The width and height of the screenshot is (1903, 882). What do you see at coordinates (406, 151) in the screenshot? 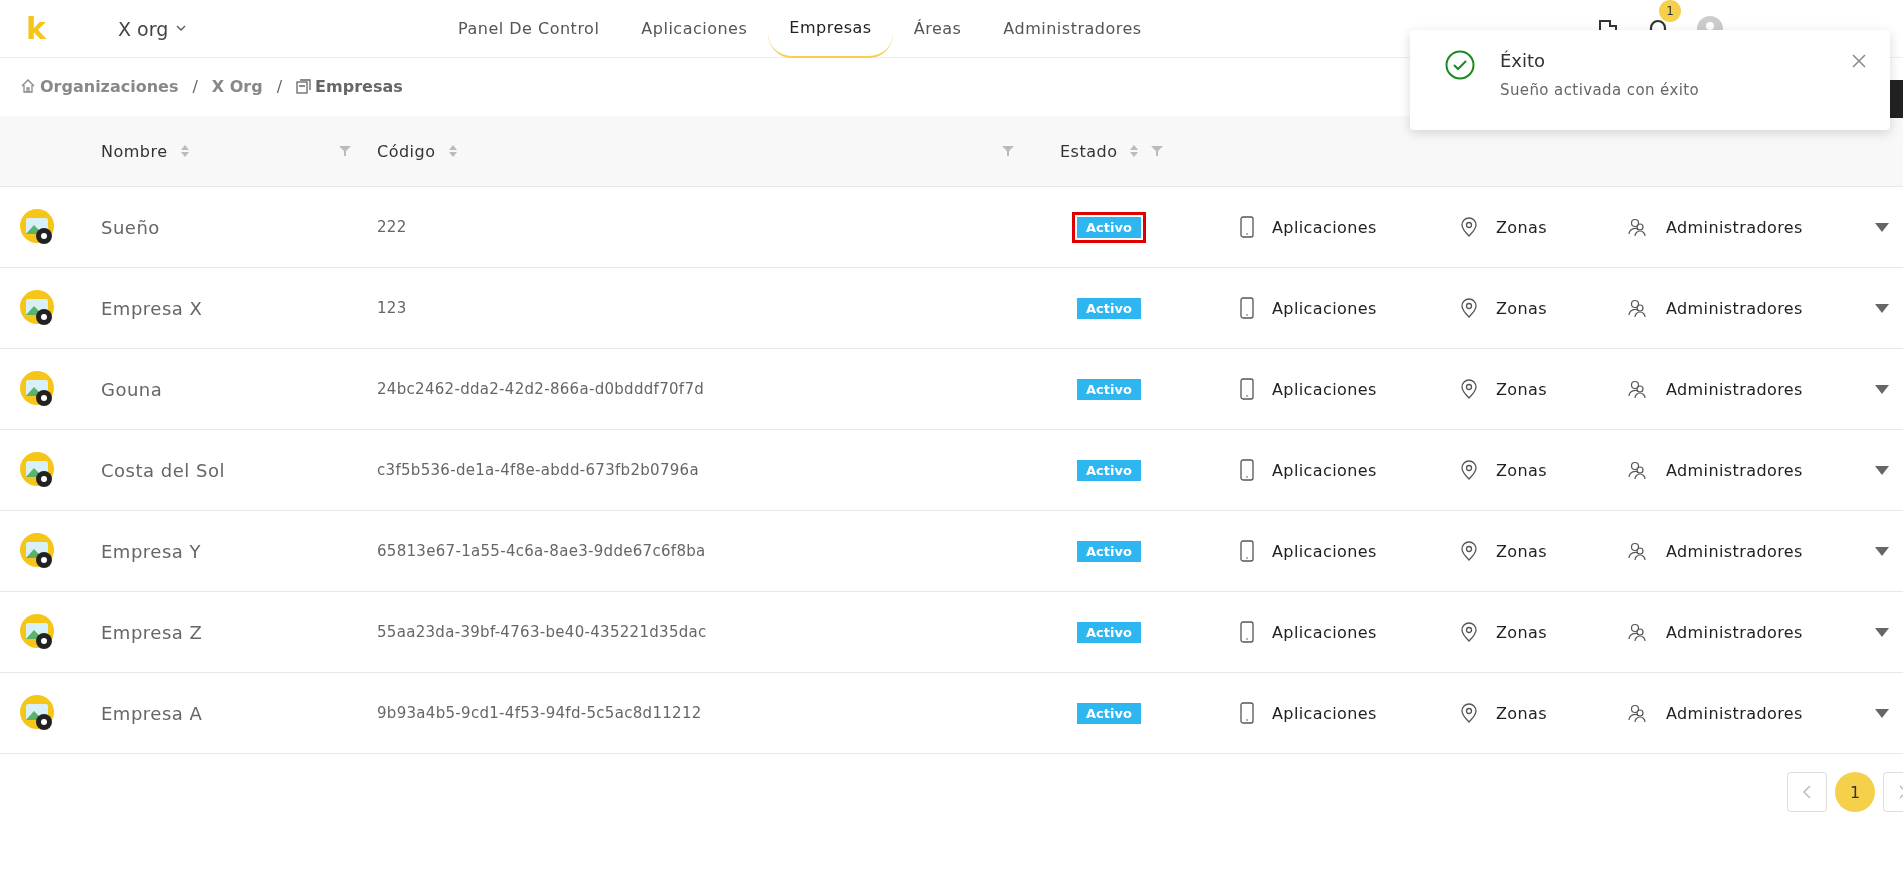
I see `column-header: Código` at bounding box center [406, 151].